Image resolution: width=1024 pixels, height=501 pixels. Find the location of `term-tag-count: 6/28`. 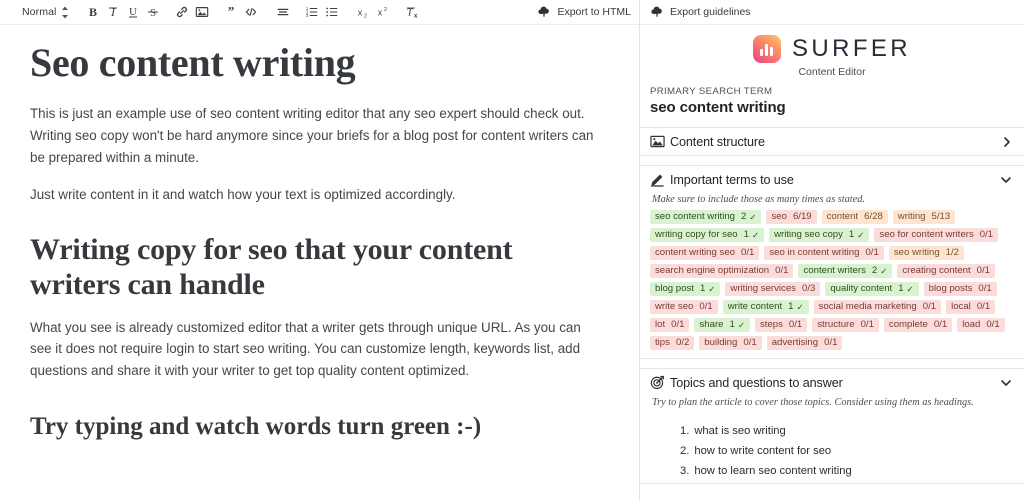

term-tag-count: 6/28 is located at coordinates (873, 217).